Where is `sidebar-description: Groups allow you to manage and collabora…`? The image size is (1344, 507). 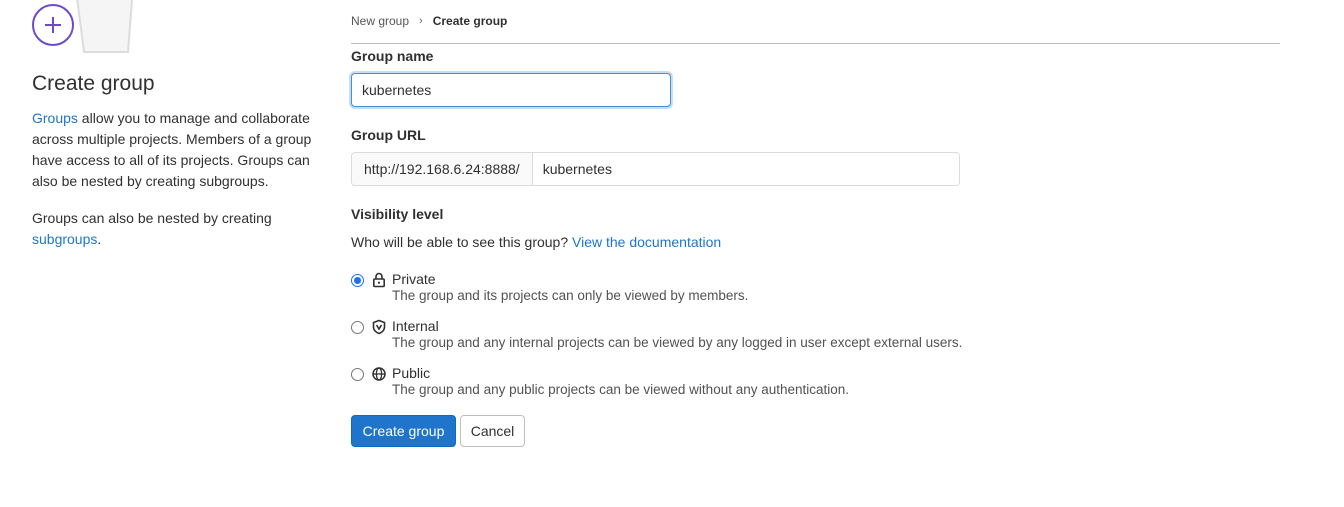 sidebar-description: Groups allow you to manage and collabora… is located at coordinates (177, 150).